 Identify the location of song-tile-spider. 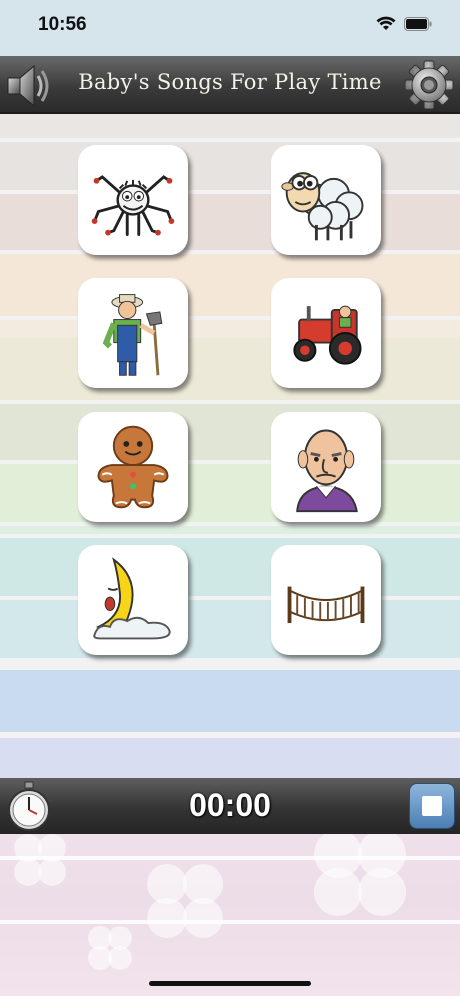
(133, 200).